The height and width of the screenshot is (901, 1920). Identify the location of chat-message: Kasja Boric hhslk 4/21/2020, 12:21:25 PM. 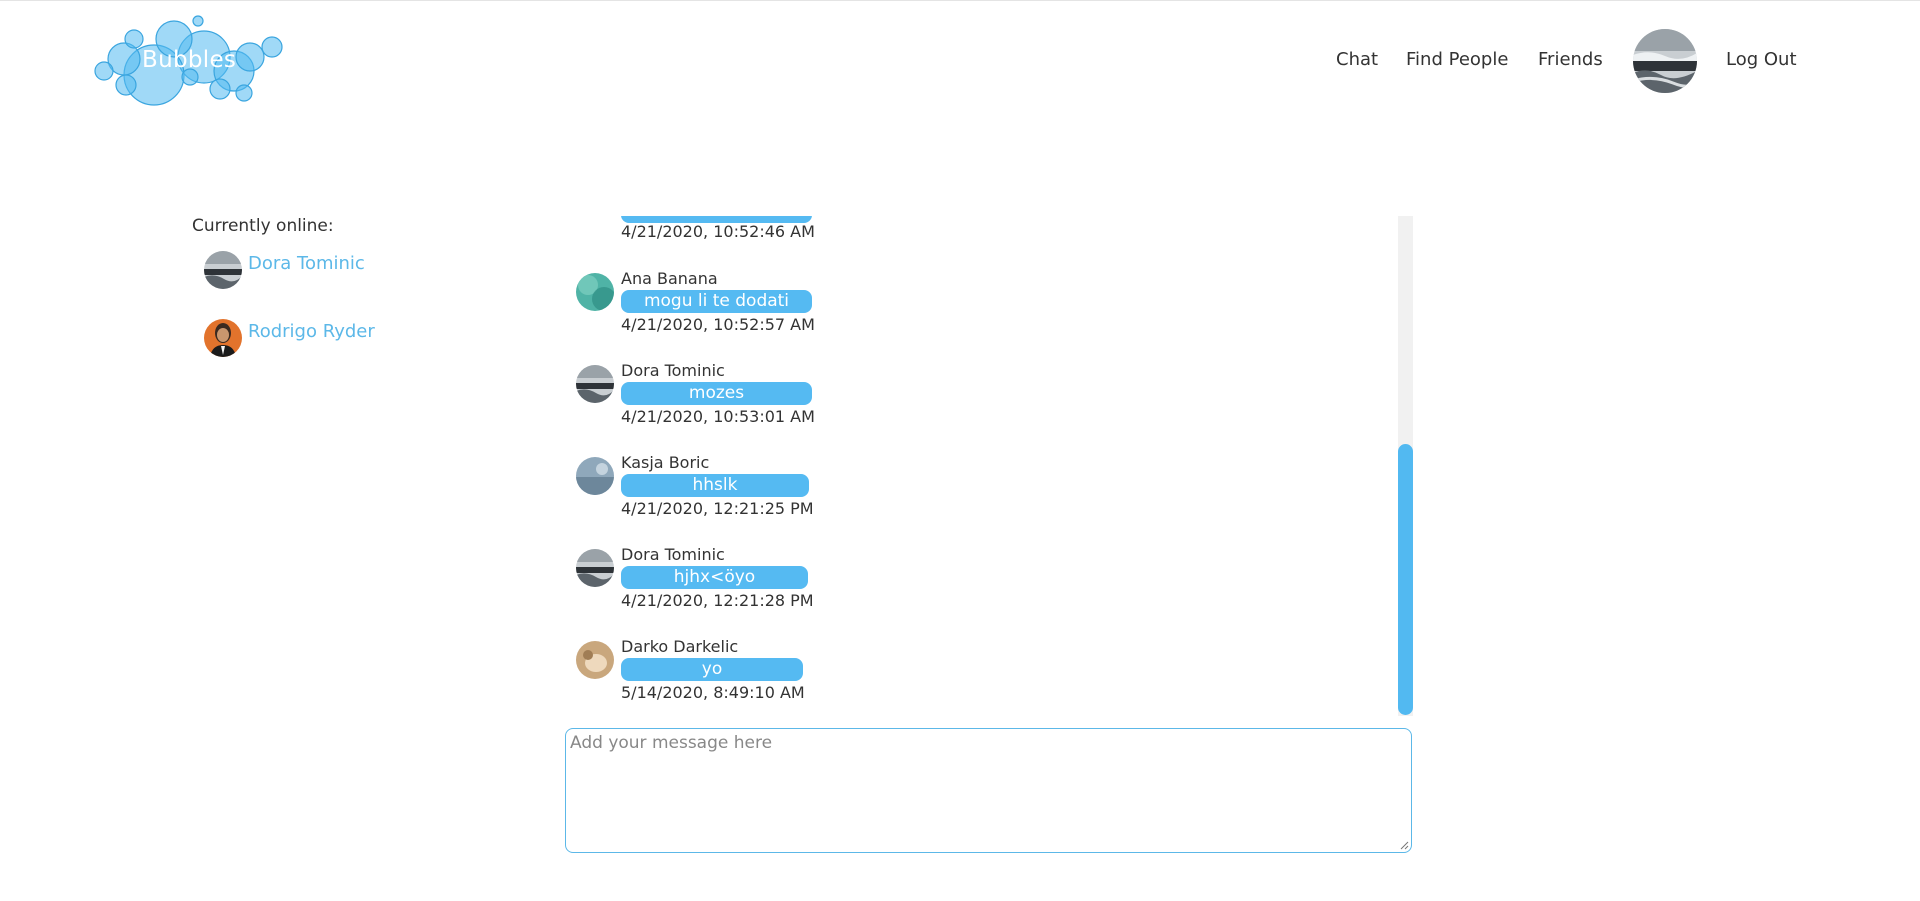
(706, 493).